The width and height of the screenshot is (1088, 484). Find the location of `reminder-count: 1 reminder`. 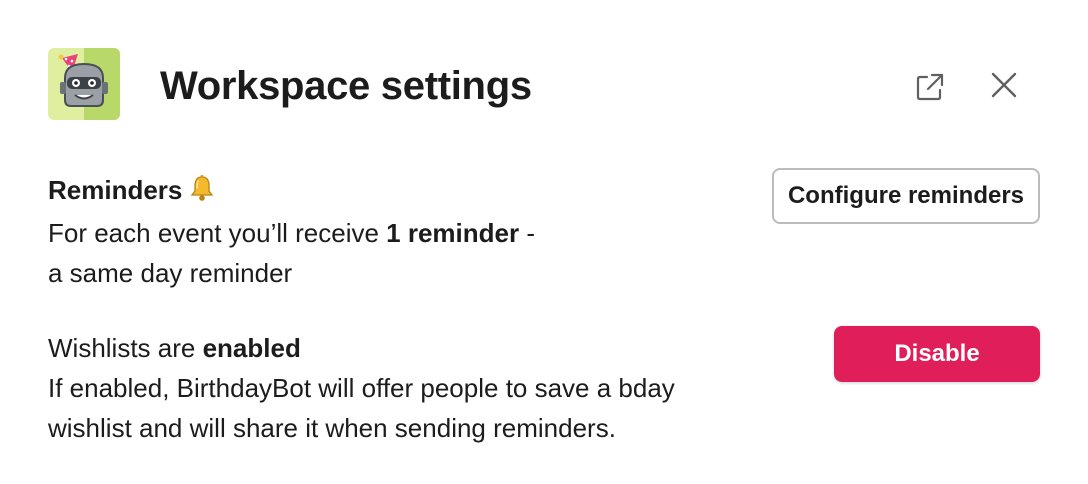

reminder-count: 1 reminder is located at coordinates (453, 233).